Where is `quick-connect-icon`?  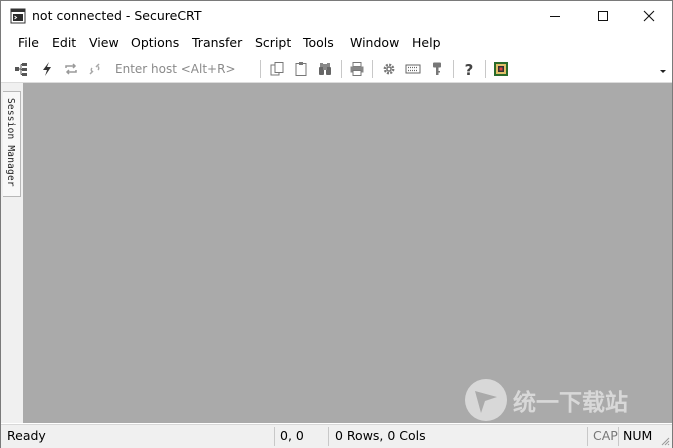
quick-connect-icon is located at coordinates (47, 69).